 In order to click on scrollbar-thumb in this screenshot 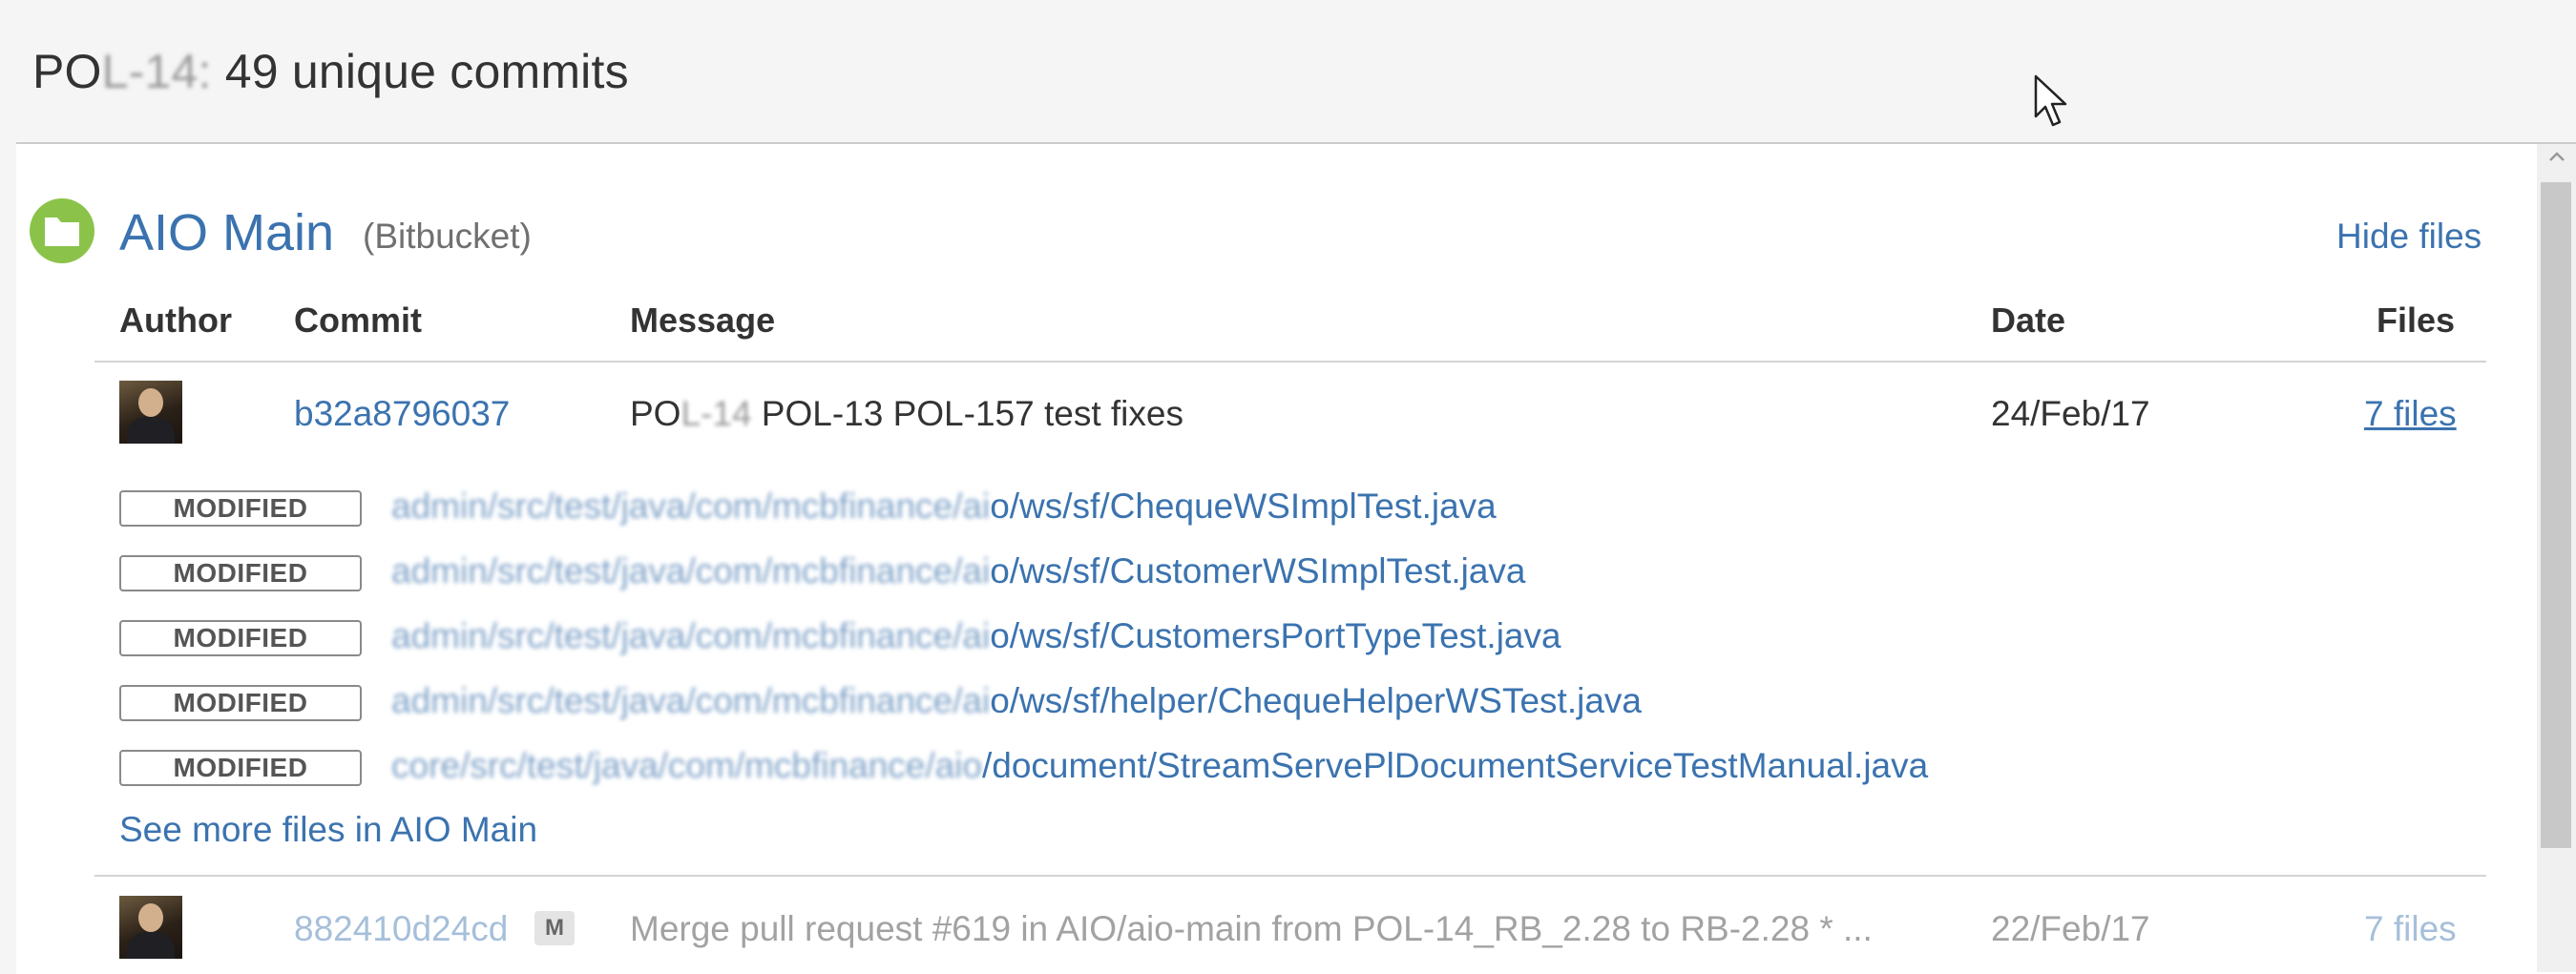, I will do `click(2556, 515)`.